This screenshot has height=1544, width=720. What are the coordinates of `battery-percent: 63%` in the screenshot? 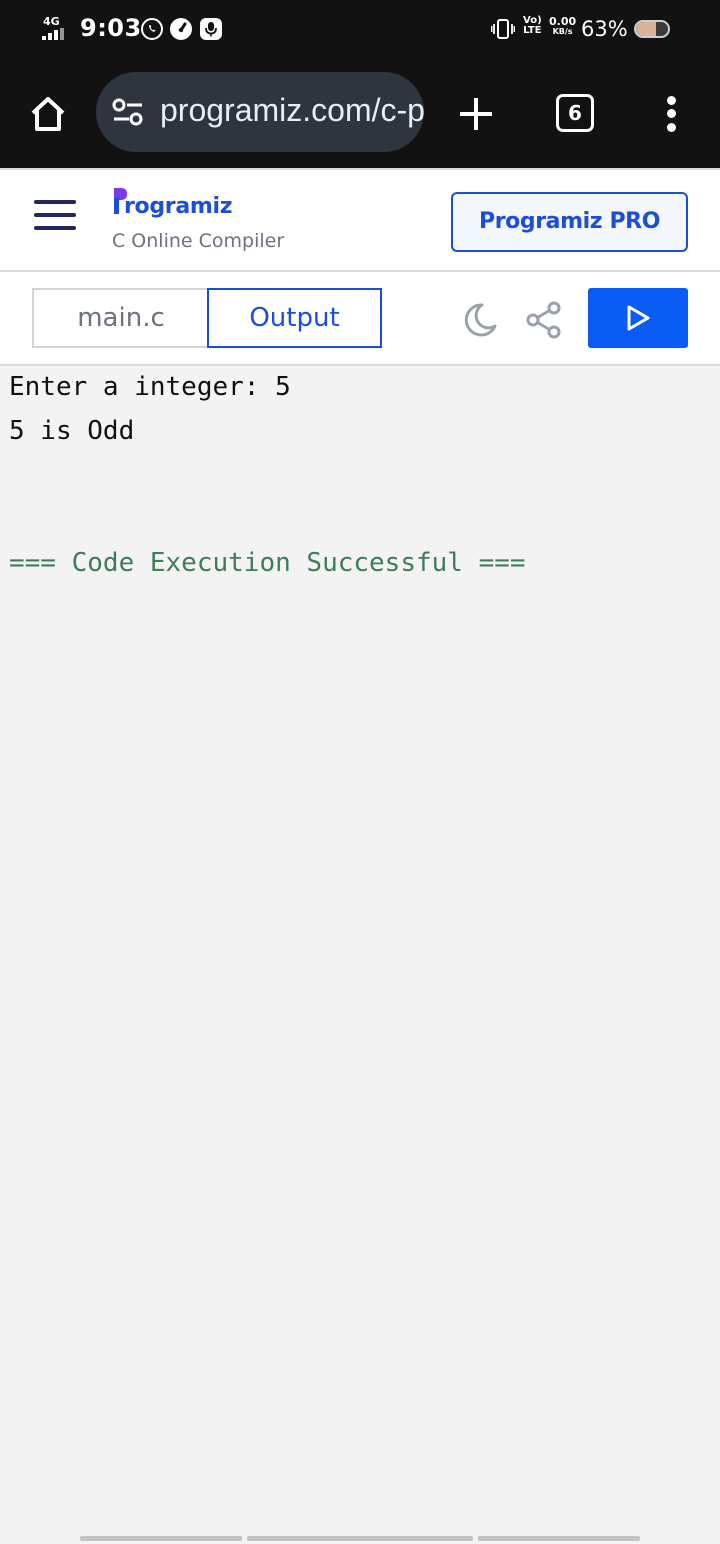 It's located at (604, 29).